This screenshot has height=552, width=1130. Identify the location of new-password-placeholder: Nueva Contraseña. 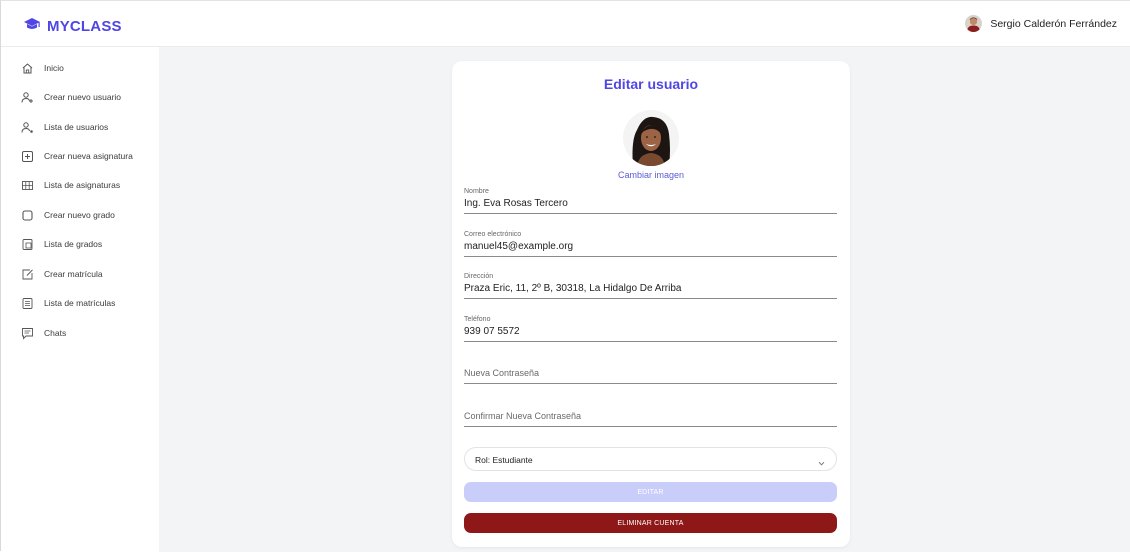
(502, 373).